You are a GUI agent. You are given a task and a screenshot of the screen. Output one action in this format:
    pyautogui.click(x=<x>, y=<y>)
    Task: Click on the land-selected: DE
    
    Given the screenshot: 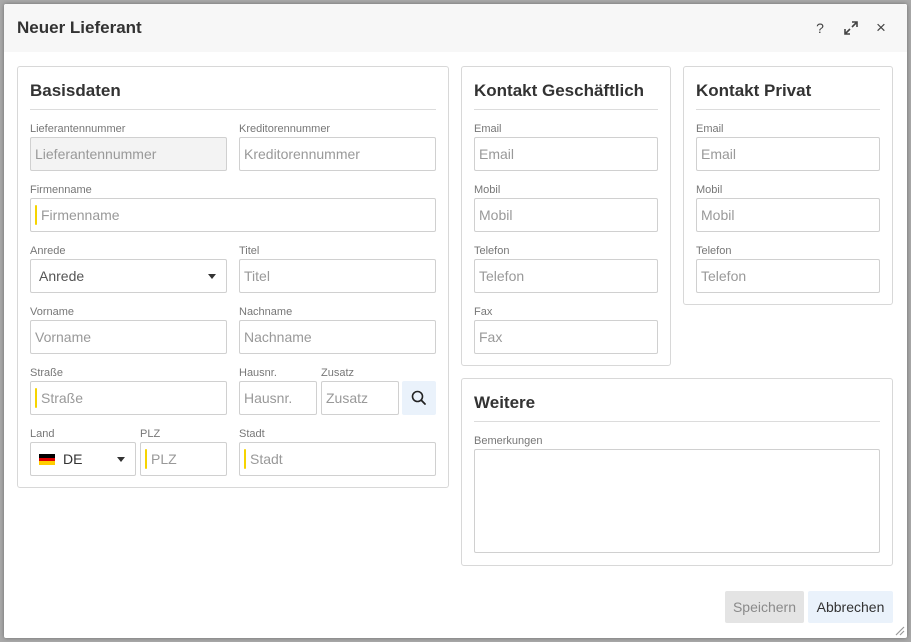 What is the action you would take?
    pyautogui.click(x=73, y=459)
    